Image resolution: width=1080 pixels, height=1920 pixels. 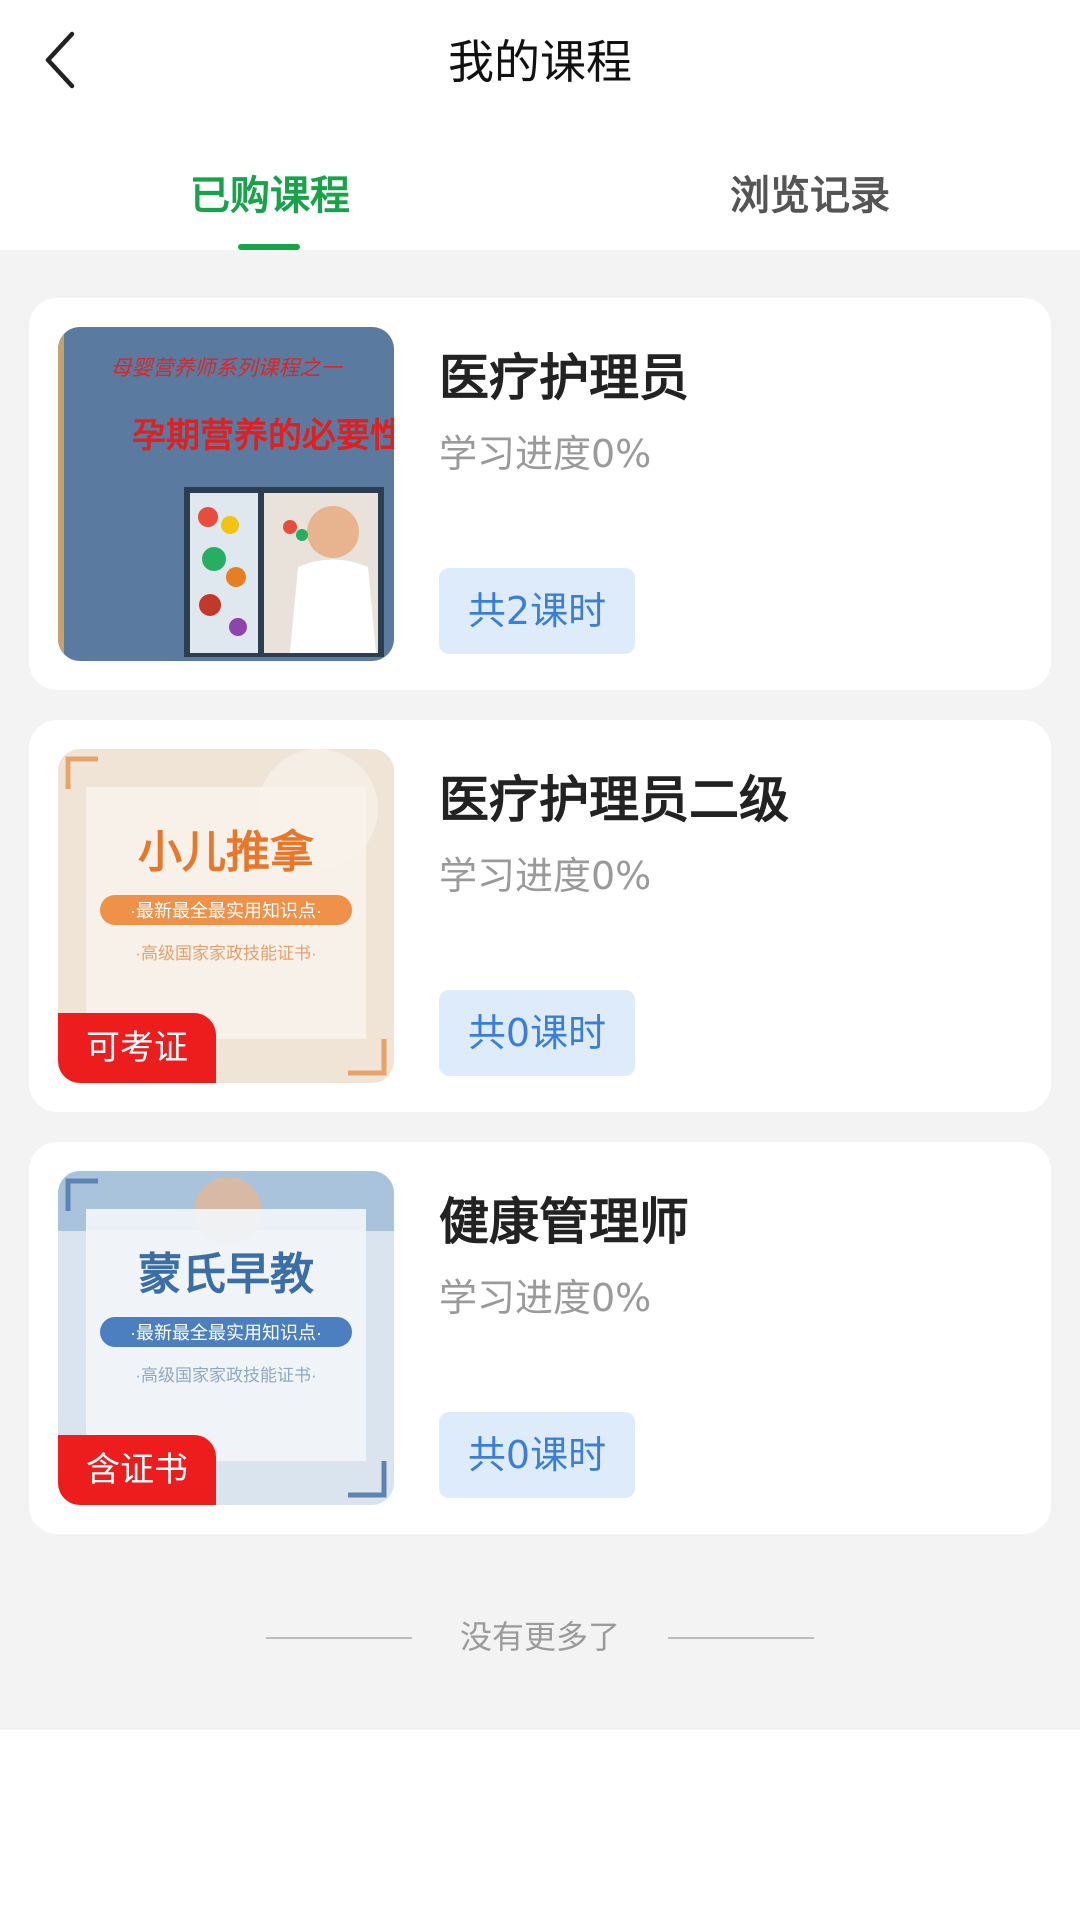 I want to click on course-title: 医疗护理员, so click(x=564, y=378).